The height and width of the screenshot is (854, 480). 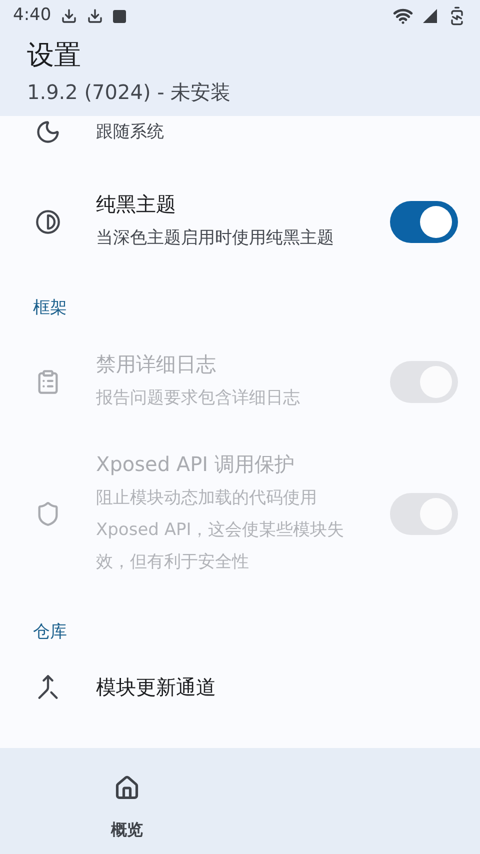 I want to click on settings-row: 纯黑主题 当深色主题启用时使用纯黑主题, so click(x=240, y=222).